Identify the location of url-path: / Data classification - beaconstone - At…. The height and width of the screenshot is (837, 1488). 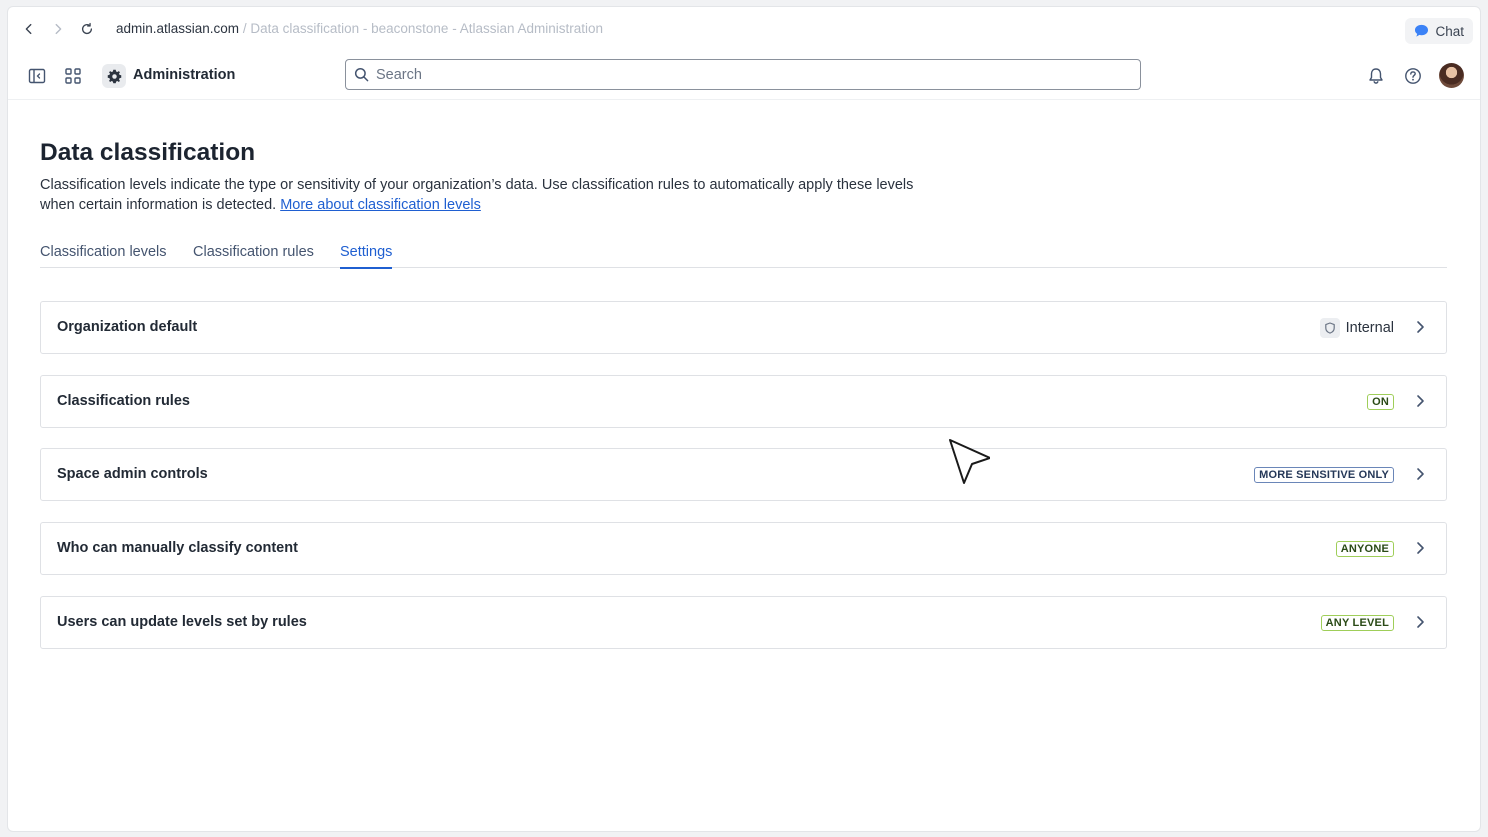
(423, 28).